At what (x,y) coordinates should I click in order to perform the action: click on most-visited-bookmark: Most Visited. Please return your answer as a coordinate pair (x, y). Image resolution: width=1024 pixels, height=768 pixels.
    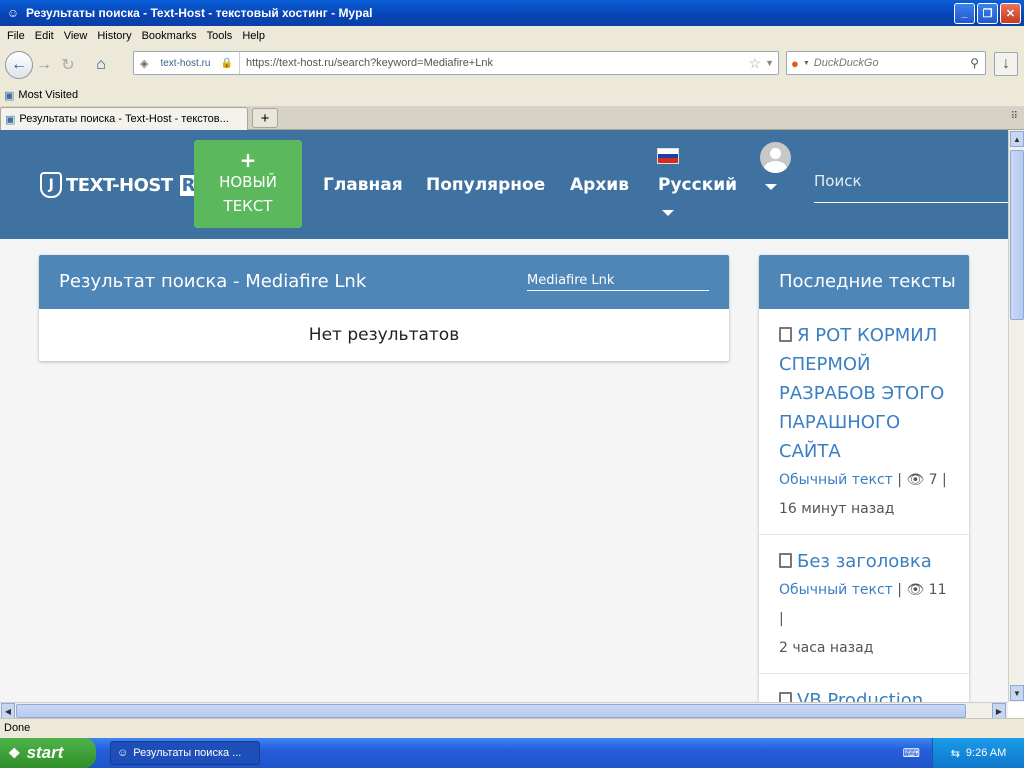
    Looking at the image, I should click on (48, 95).